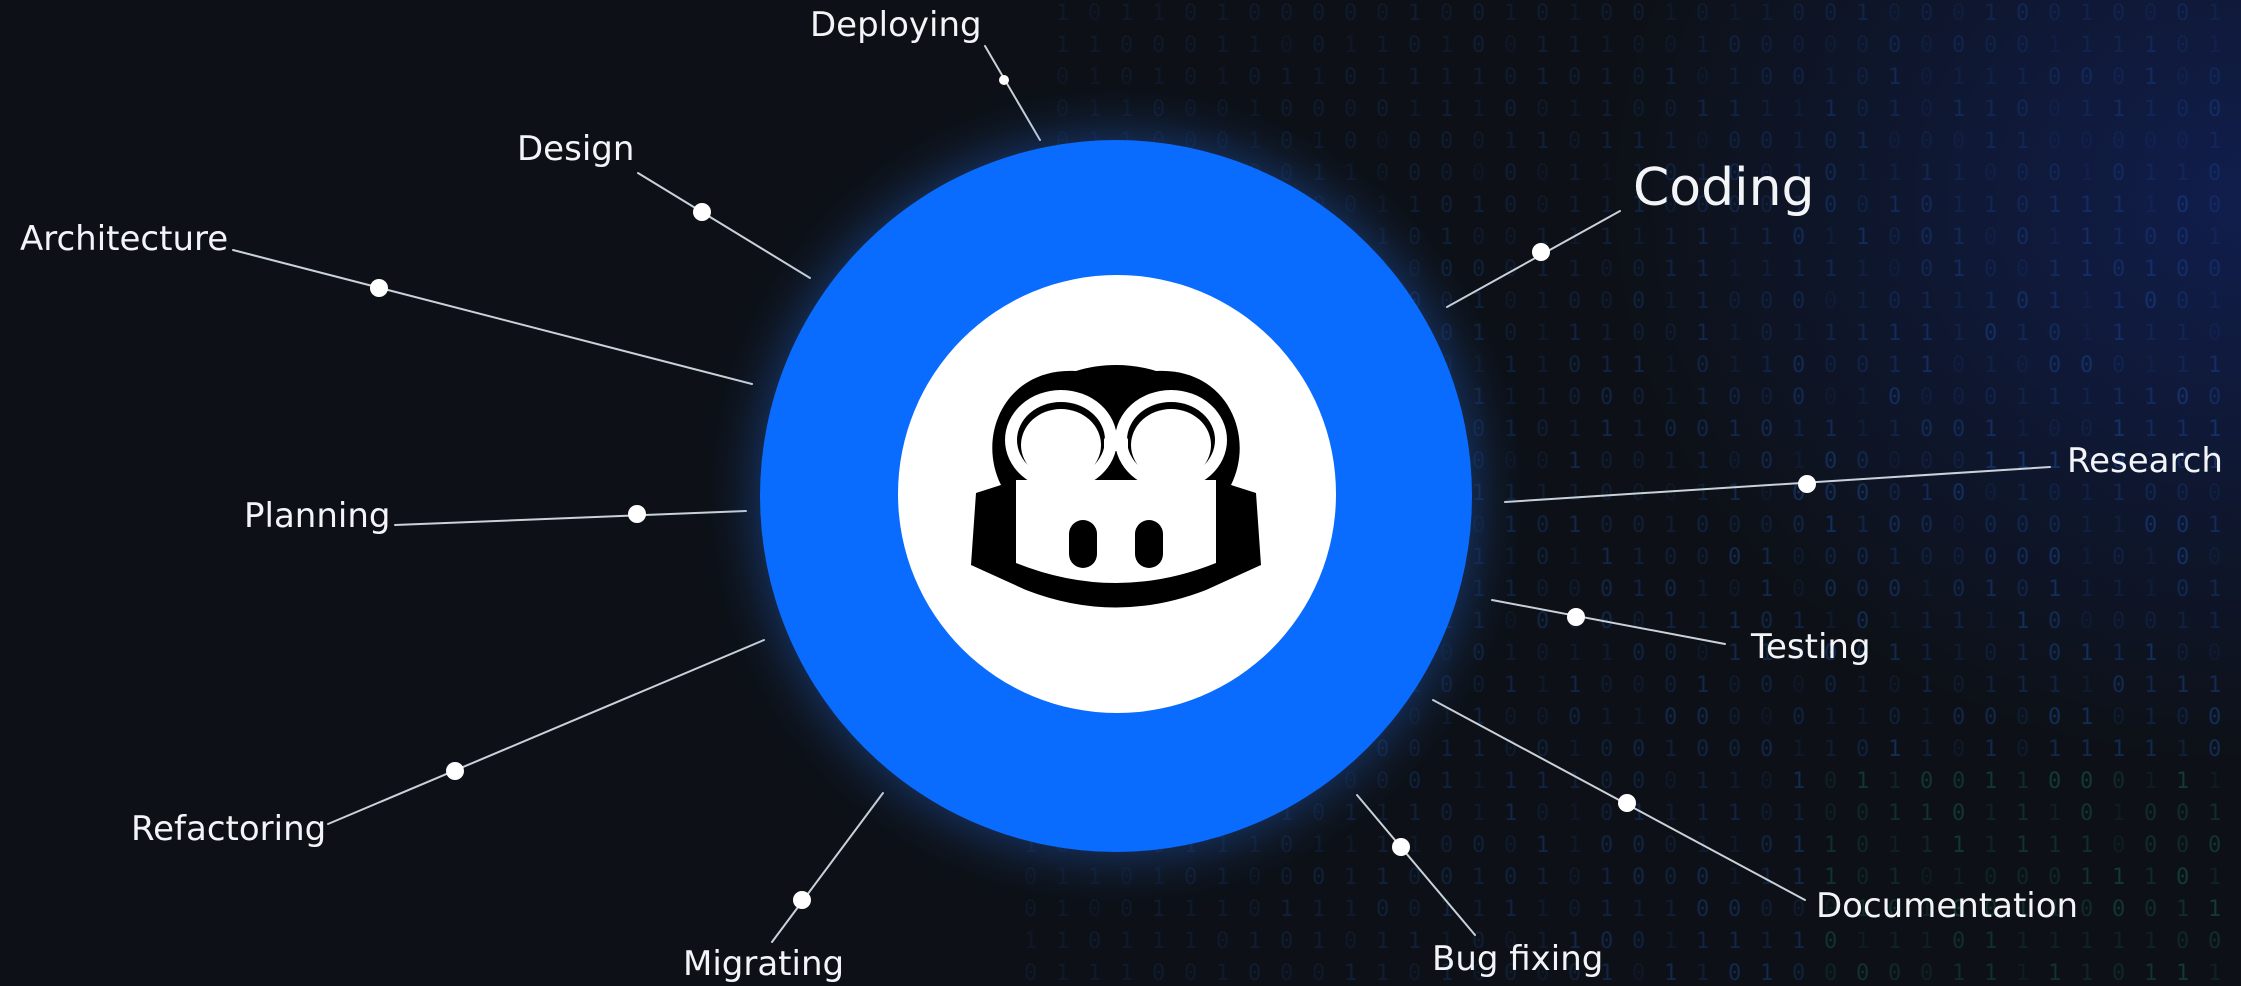  What do you see at coordinates (1541, 252) in the screenshot?
I see `connector-dot-coding` at bounding box center [1541, 252].